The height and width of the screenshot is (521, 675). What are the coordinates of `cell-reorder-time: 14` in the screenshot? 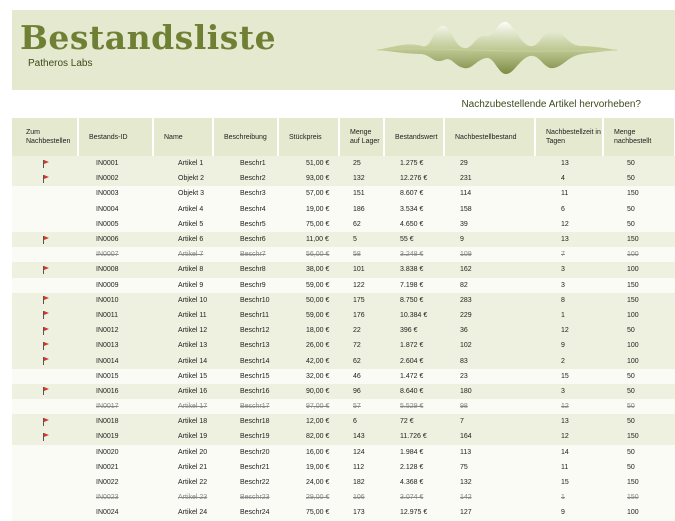 It's located at (569, 452).